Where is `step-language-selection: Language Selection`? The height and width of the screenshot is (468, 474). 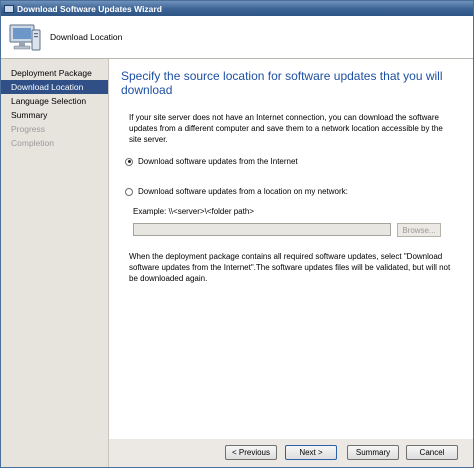
step-language-selection: Language Selection is located at coordinates (54, 101).